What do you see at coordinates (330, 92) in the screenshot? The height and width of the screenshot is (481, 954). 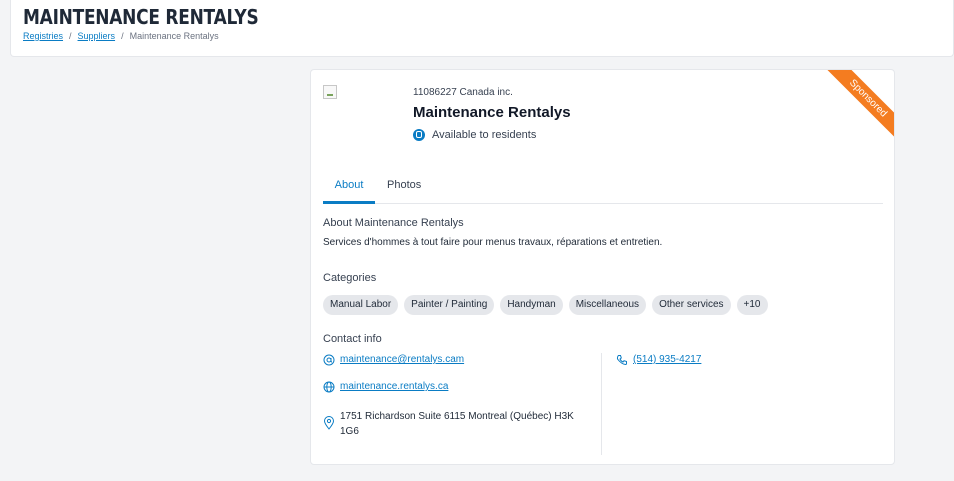 I see `broken-image-icon` at bounding box center [330, 92].